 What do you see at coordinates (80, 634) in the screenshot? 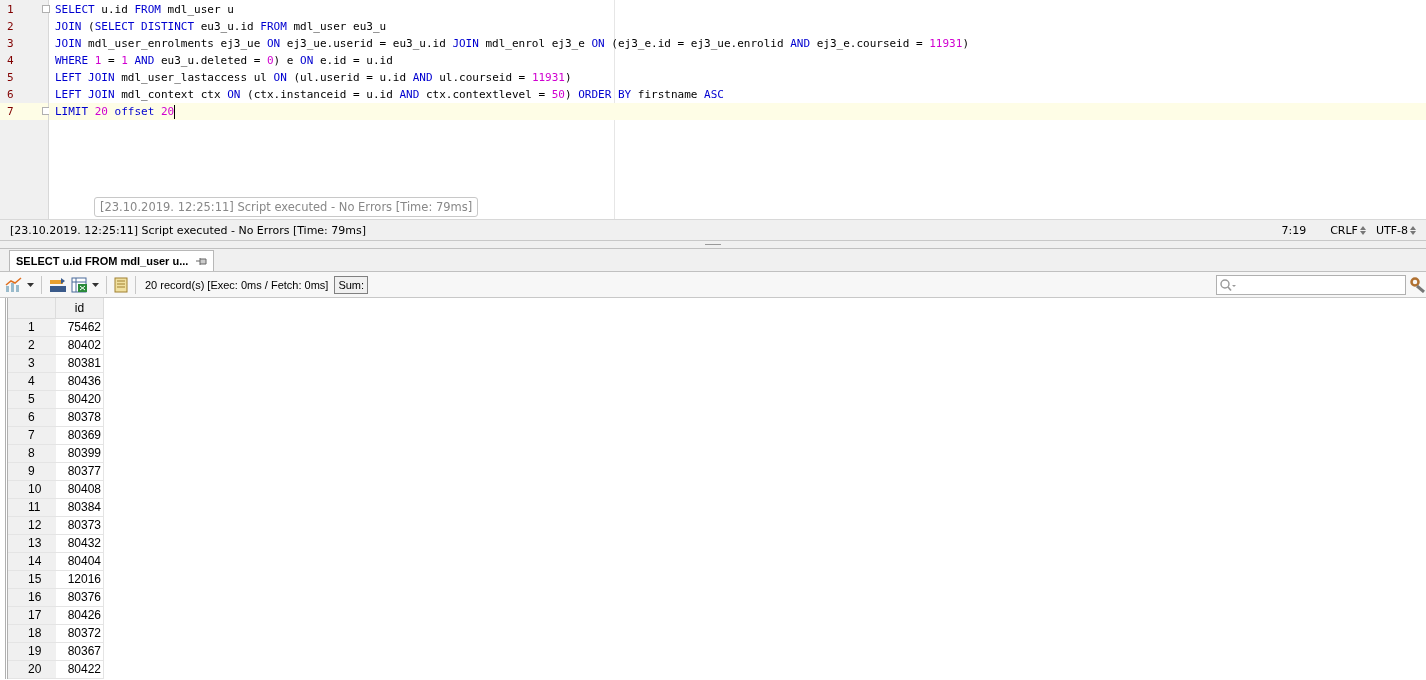
I see `table-cell: 80372` at bounding box center [80, 634].